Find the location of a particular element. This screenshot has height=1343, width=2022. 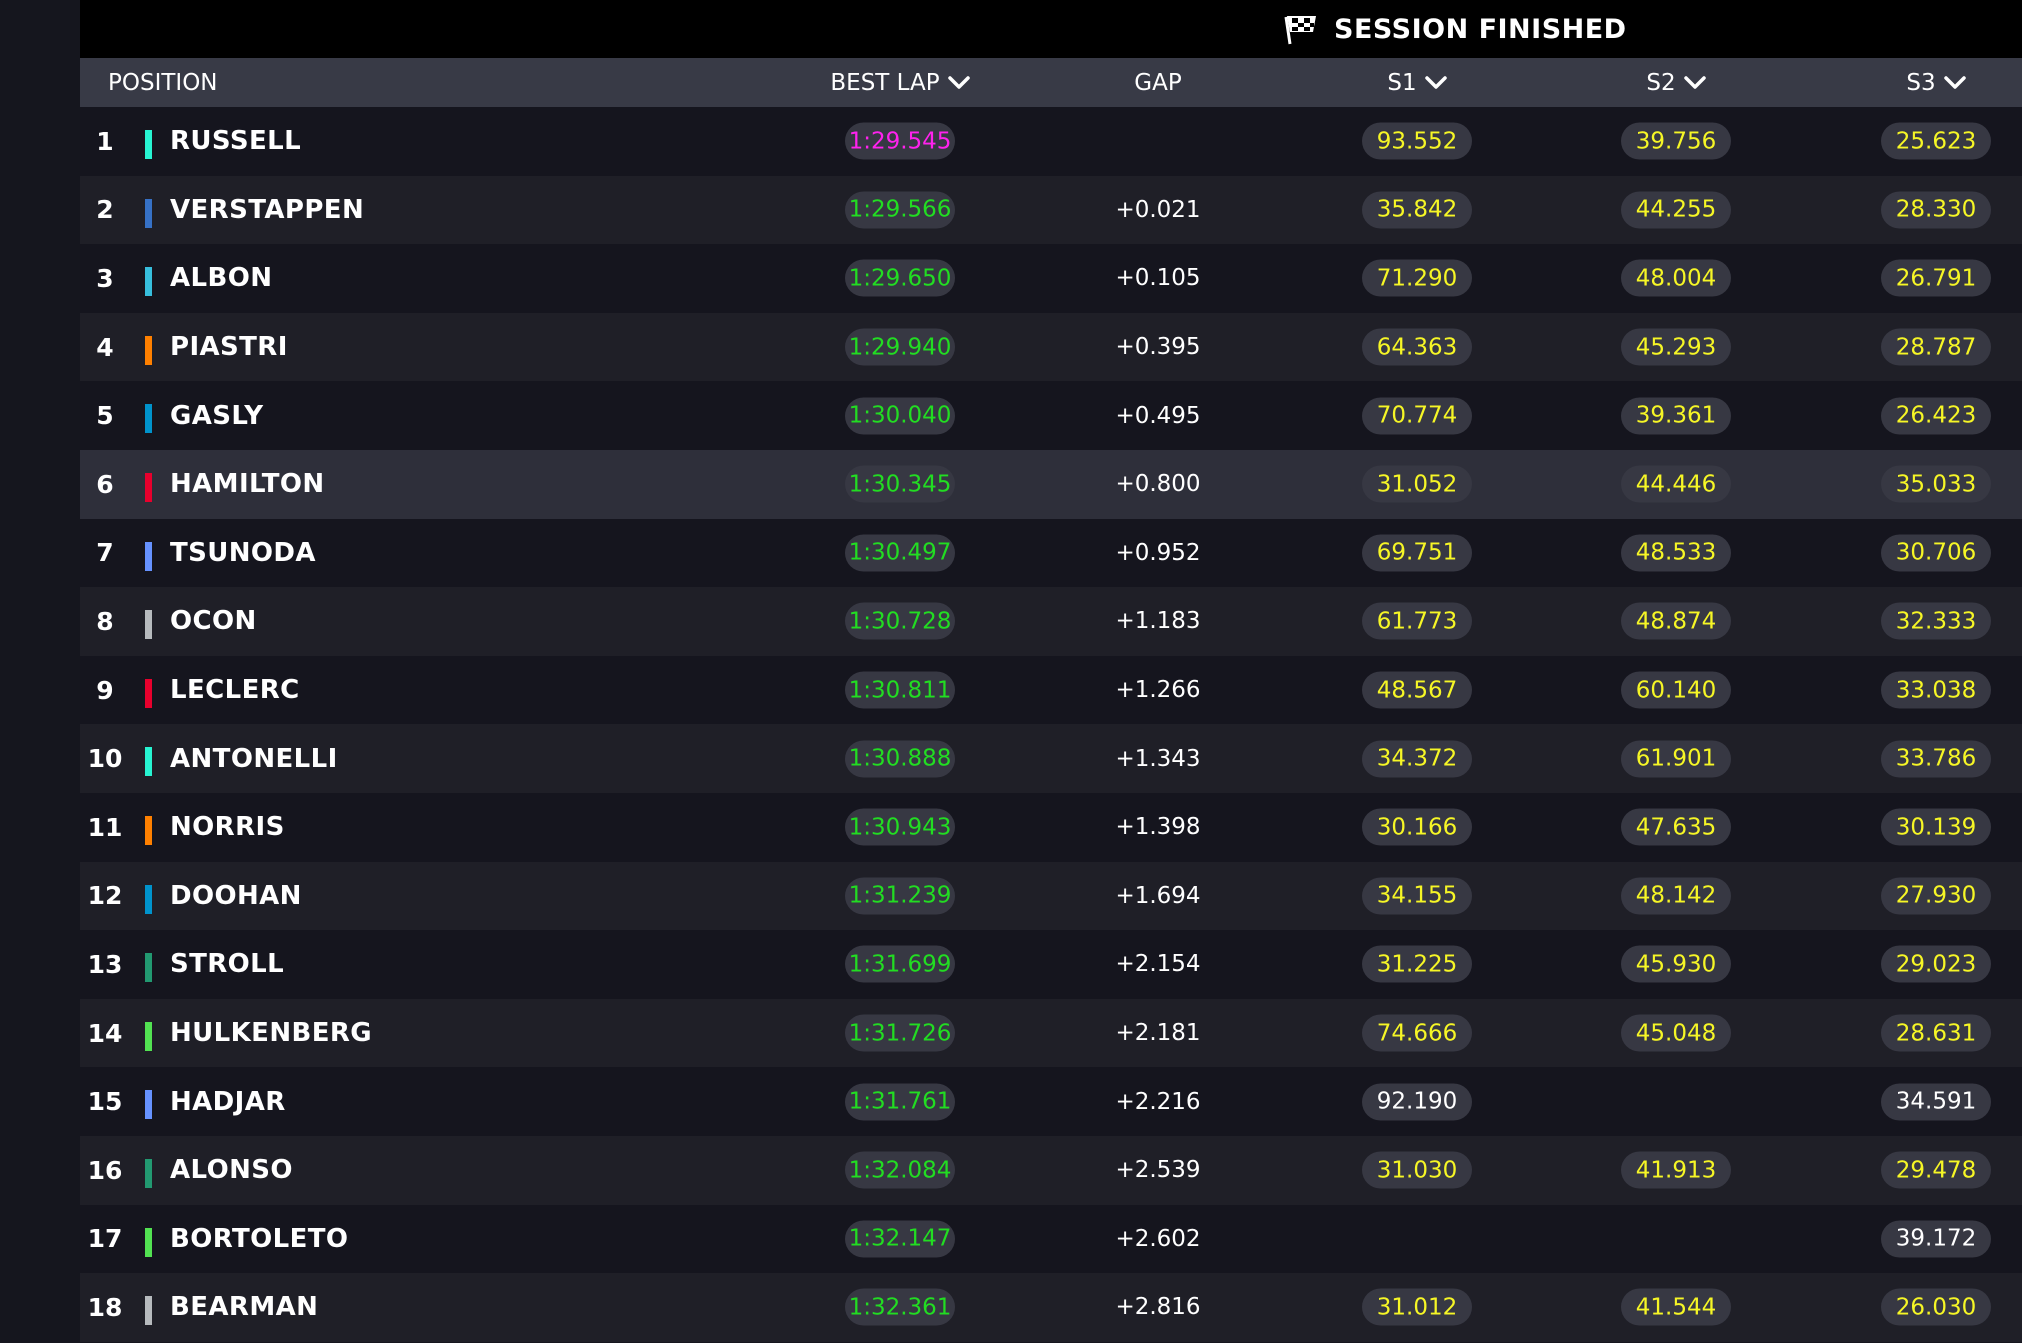

sector-s3-time: 28.330 is located at coordinates (1936, 210).